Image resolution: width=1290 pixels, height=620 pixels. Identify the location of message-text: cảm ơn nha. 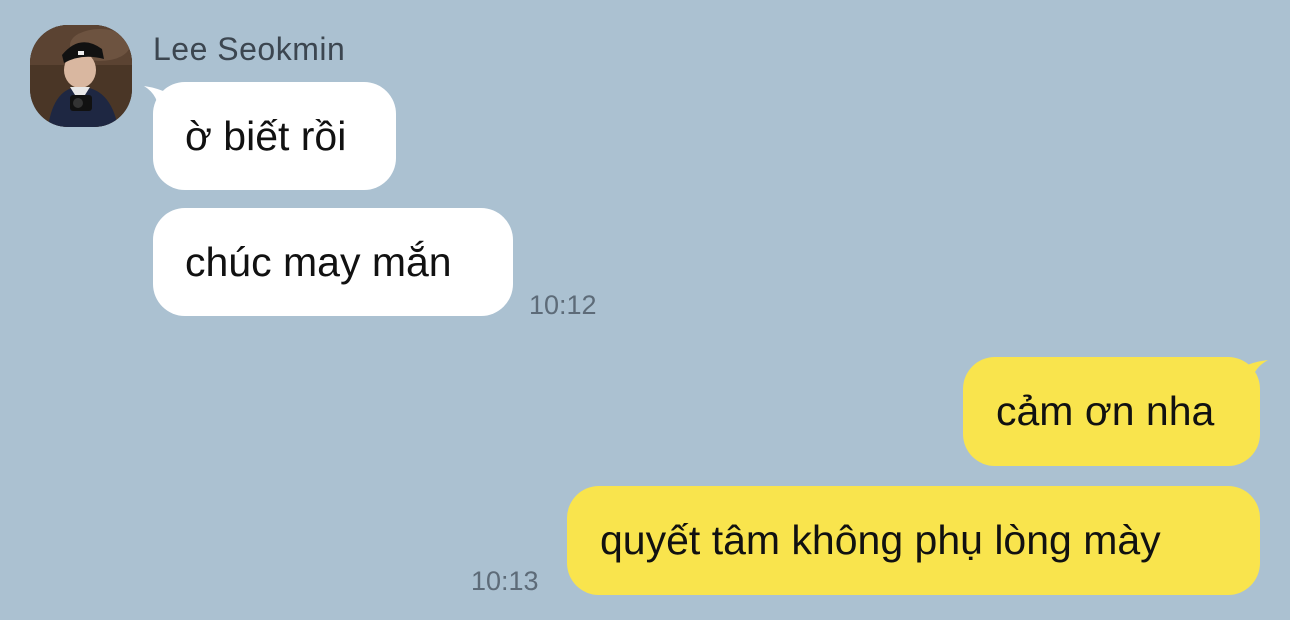
(1105, 411).